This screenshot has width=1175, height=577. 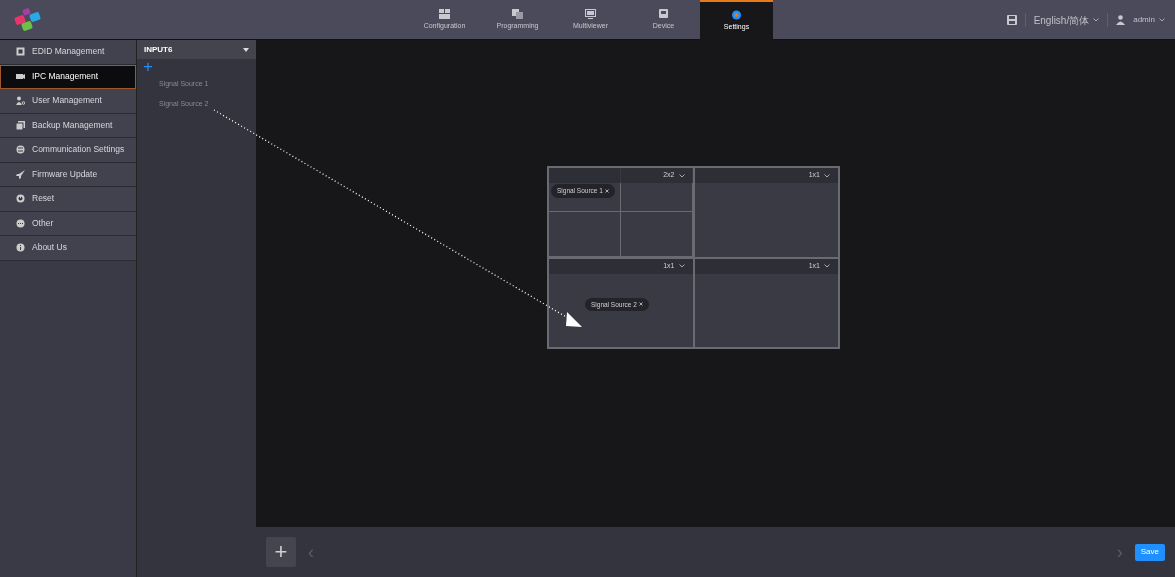 I want to click on globe-icon, so click(x=20, y=150).